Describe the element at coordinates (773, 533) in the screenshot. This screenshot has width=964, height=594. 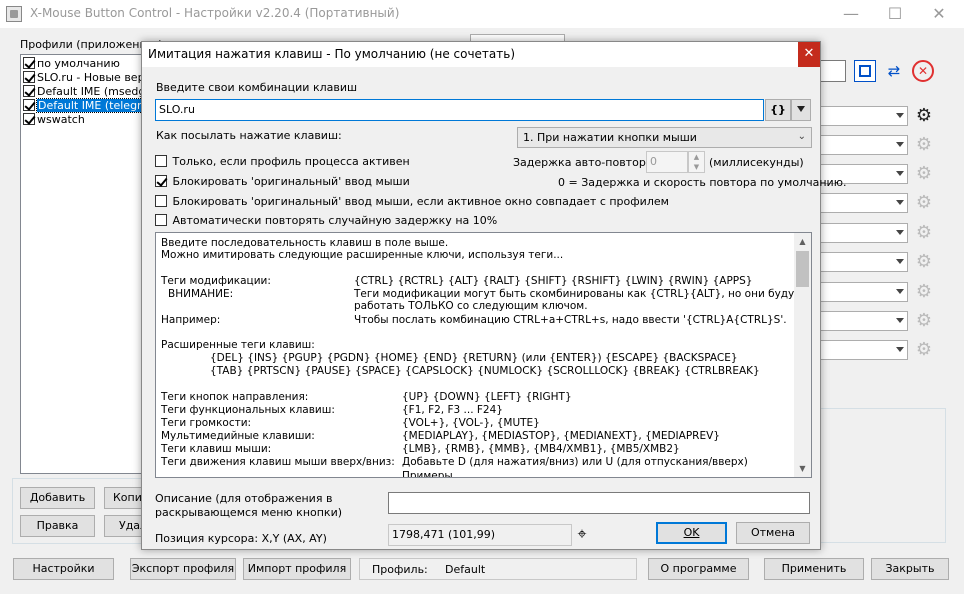
I see `cancel-button: Отмена` at that location.